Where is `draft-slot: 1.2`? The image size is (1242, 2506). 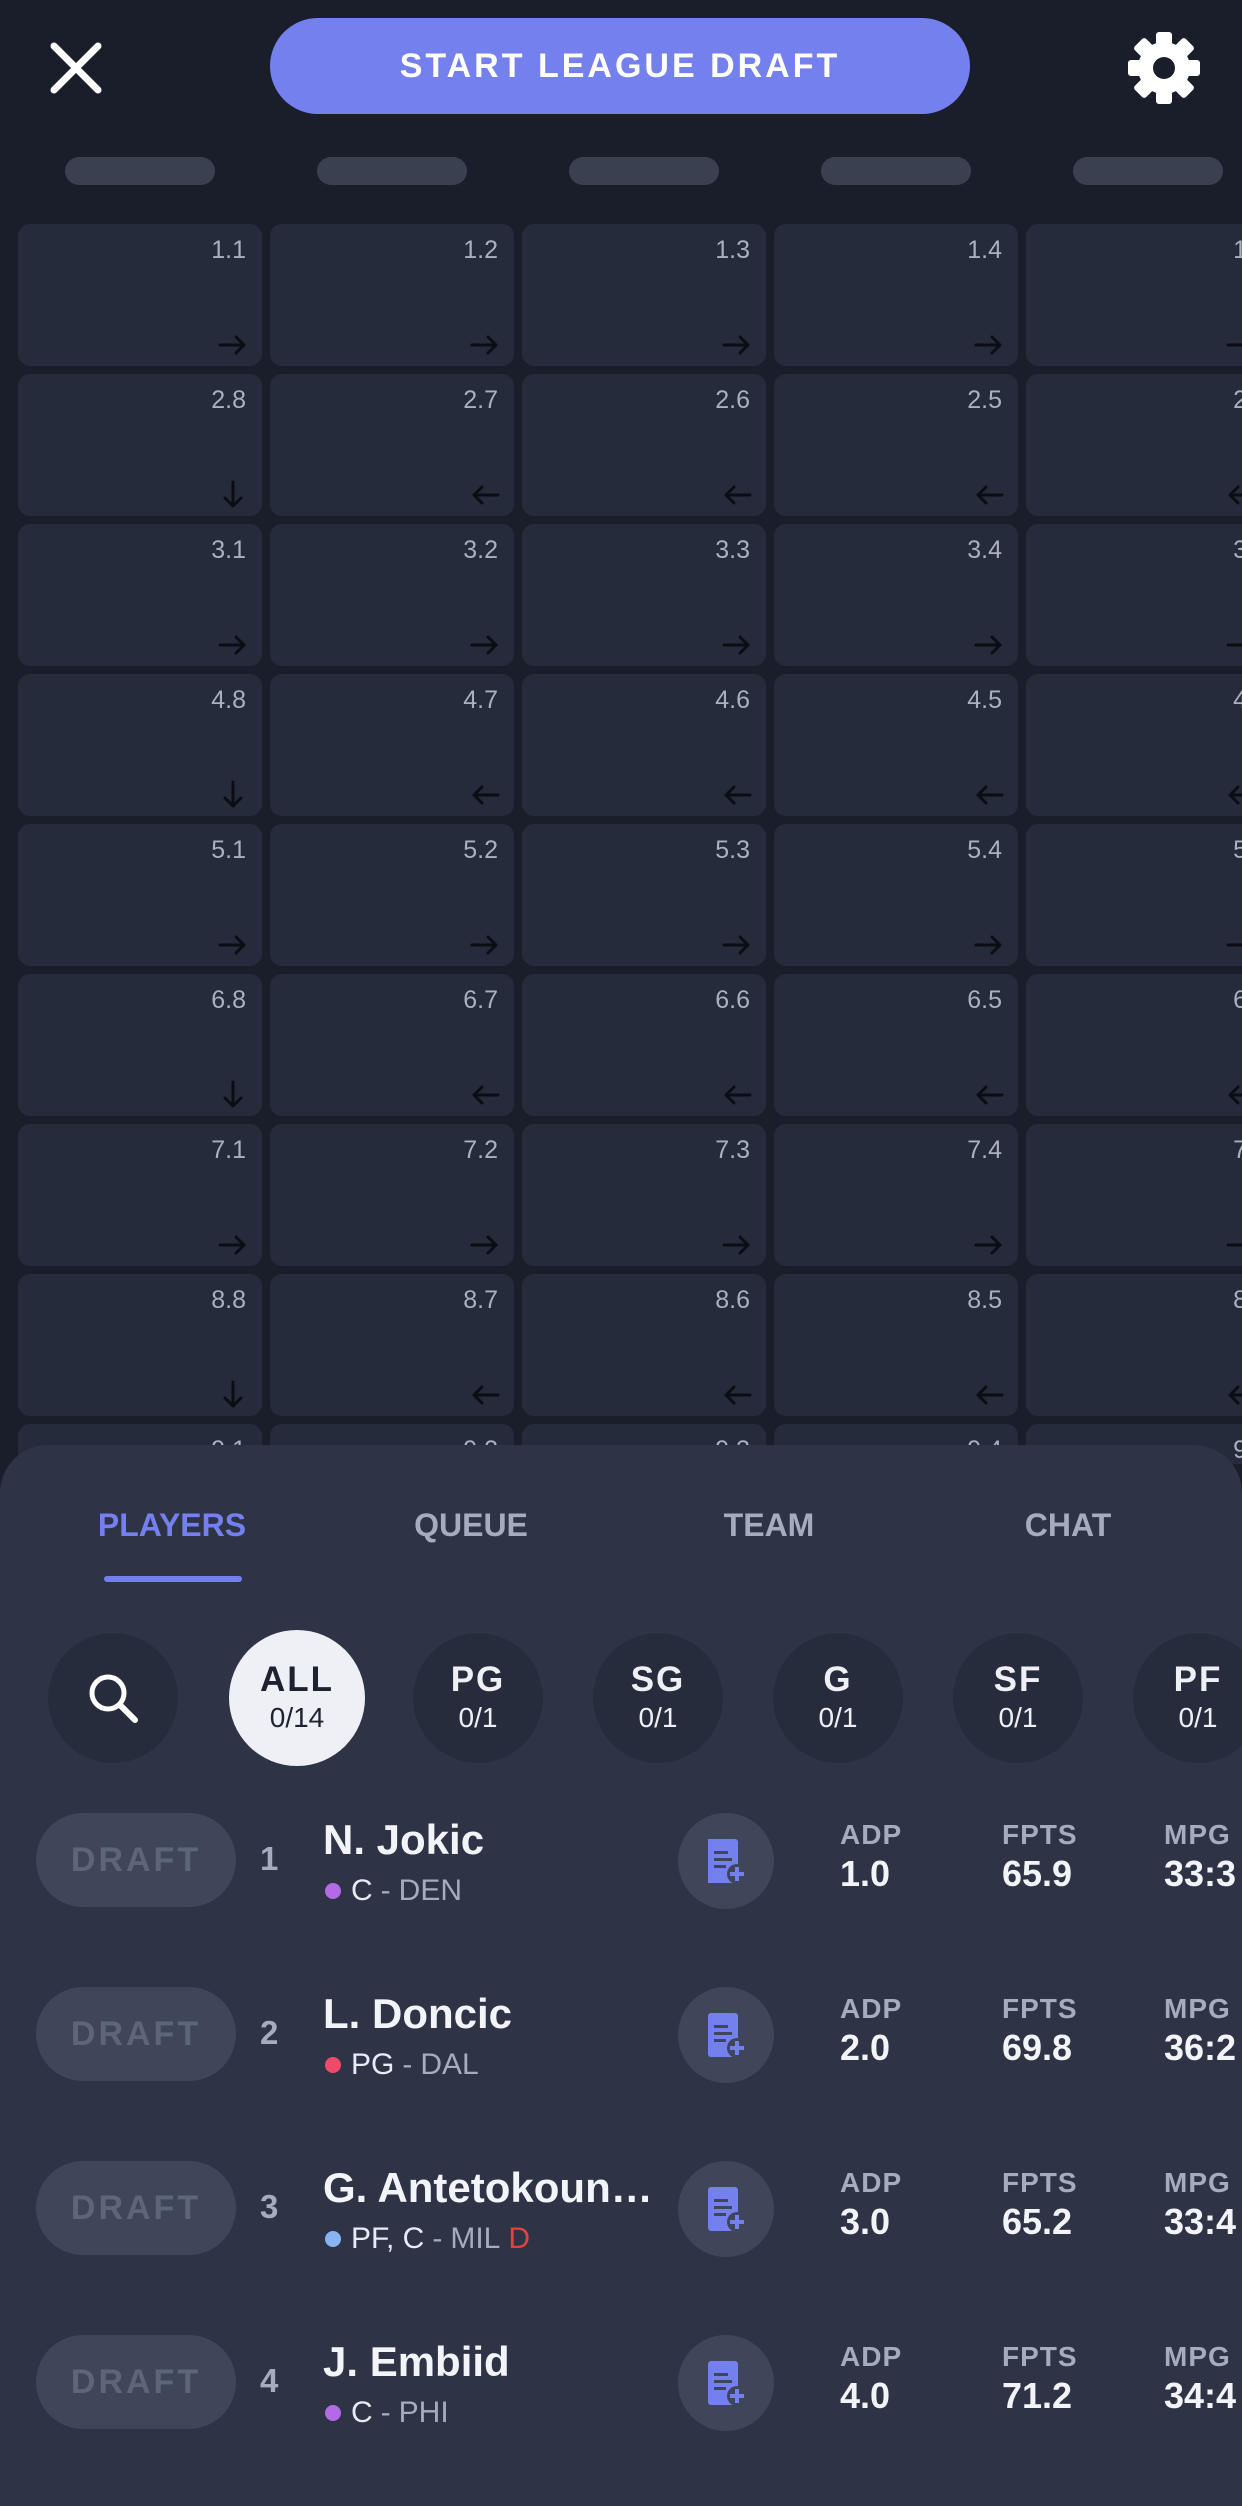 draft-slot: 1.2 is located at coordinates (392, 295).